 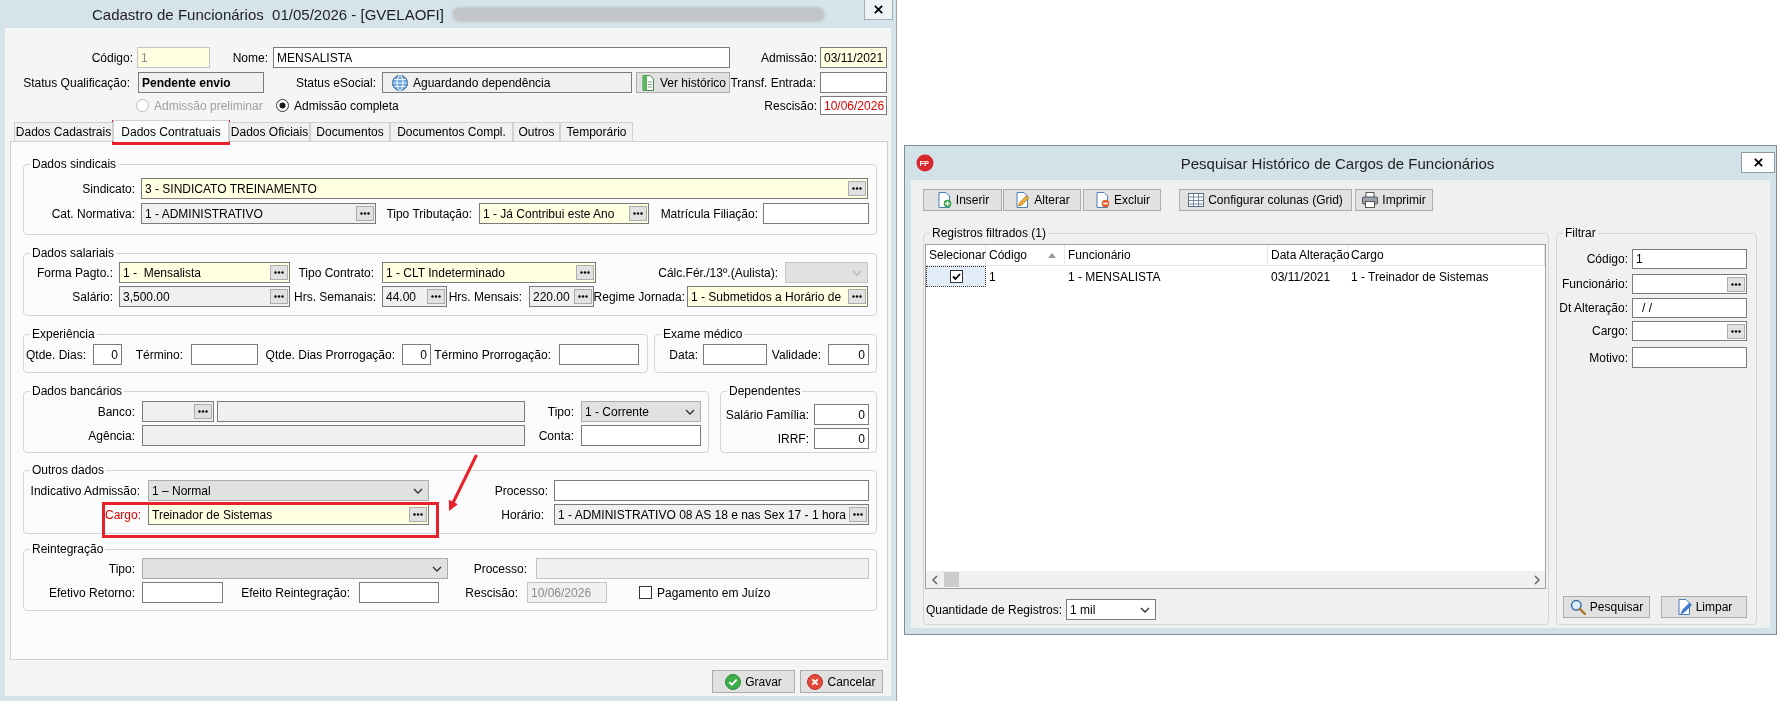 What do you see at coordinates (683, 82) in the screenshot?
I see `history-button: Ver histórico` at bounding box center [683, 82].